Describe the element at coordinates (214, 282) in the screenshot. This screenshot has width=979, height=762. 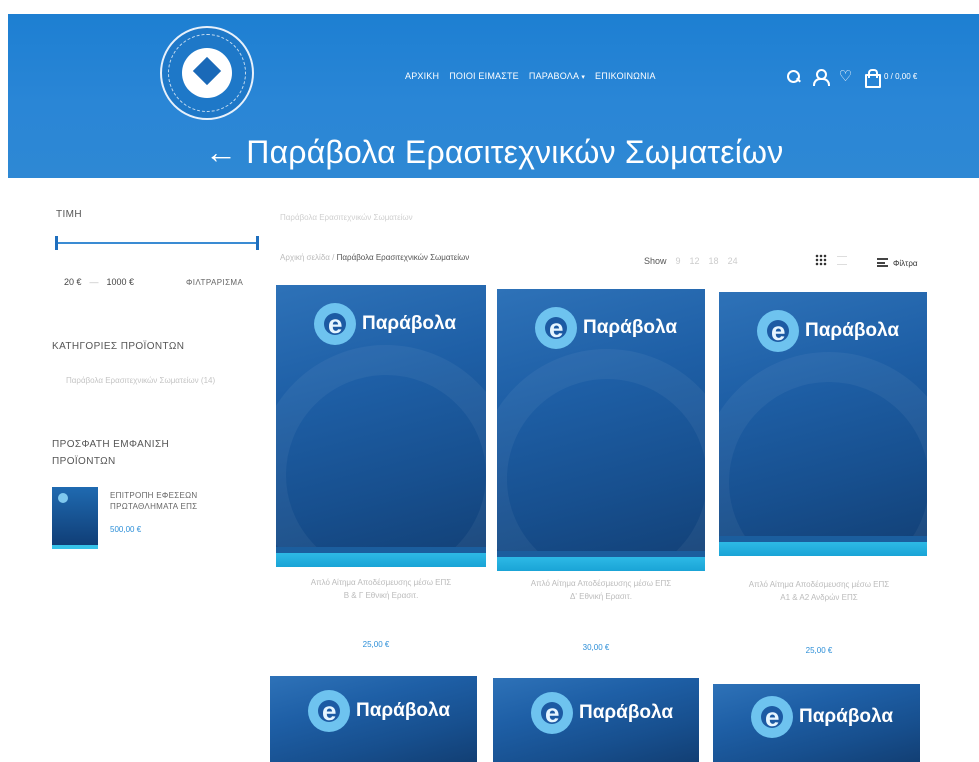
I see `filter-button: ΦΙΛΤΡΑΡΙΣΜΑ` at that location.